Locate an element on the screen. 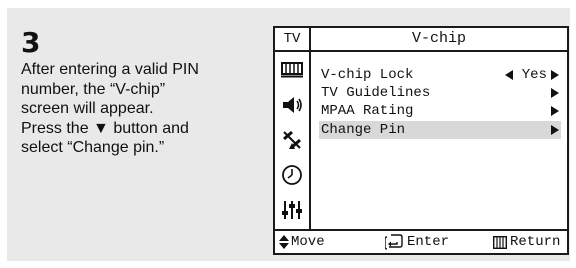  menu-item-change-pin: Change Pin is located at coordinates (440, 130).